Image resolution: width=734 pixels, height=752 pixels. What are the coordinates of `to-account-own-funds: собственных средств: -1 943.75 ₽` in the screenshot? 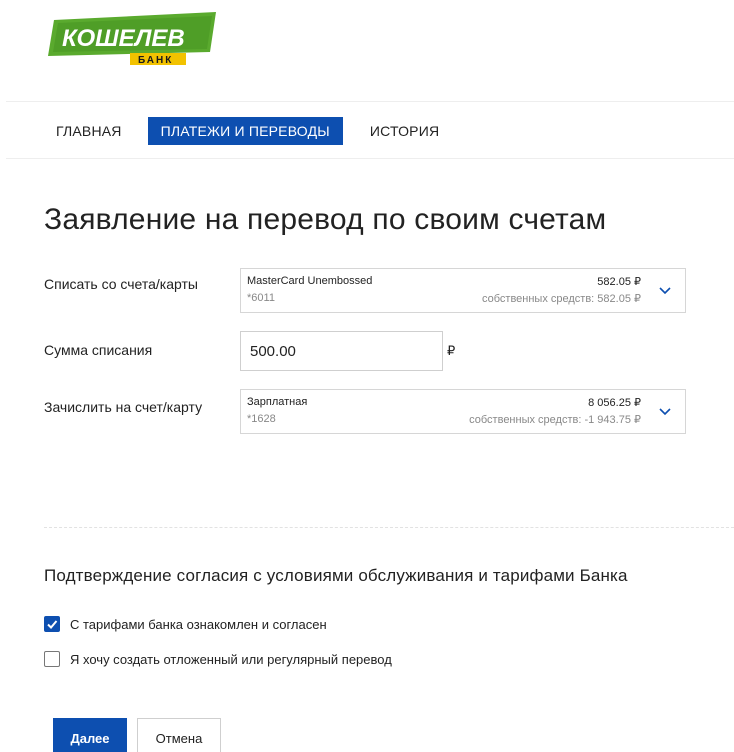 It's located at (555, 420).